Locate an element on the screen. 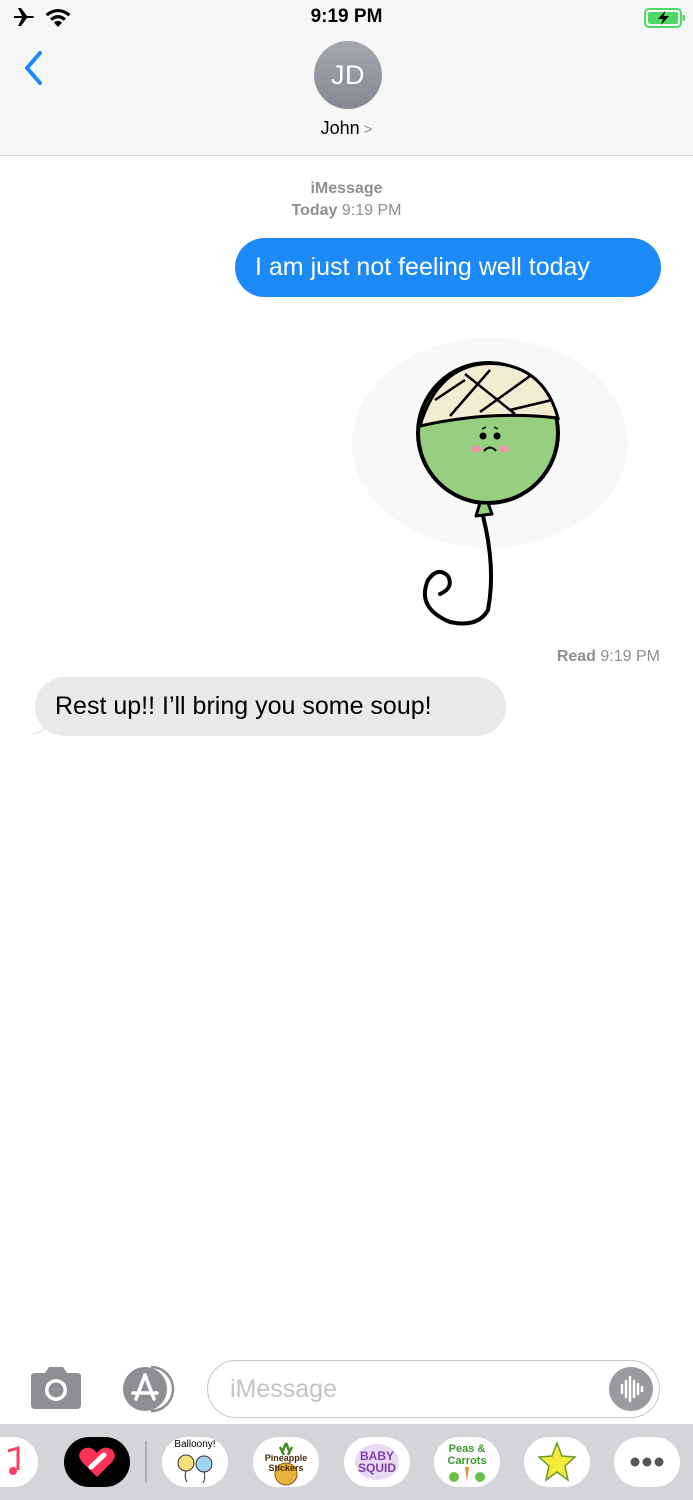 The height and width of the screenshot is (1500, 693). sent-message-bubble: I am just not feeling well today is located at coordinates (448, 267).